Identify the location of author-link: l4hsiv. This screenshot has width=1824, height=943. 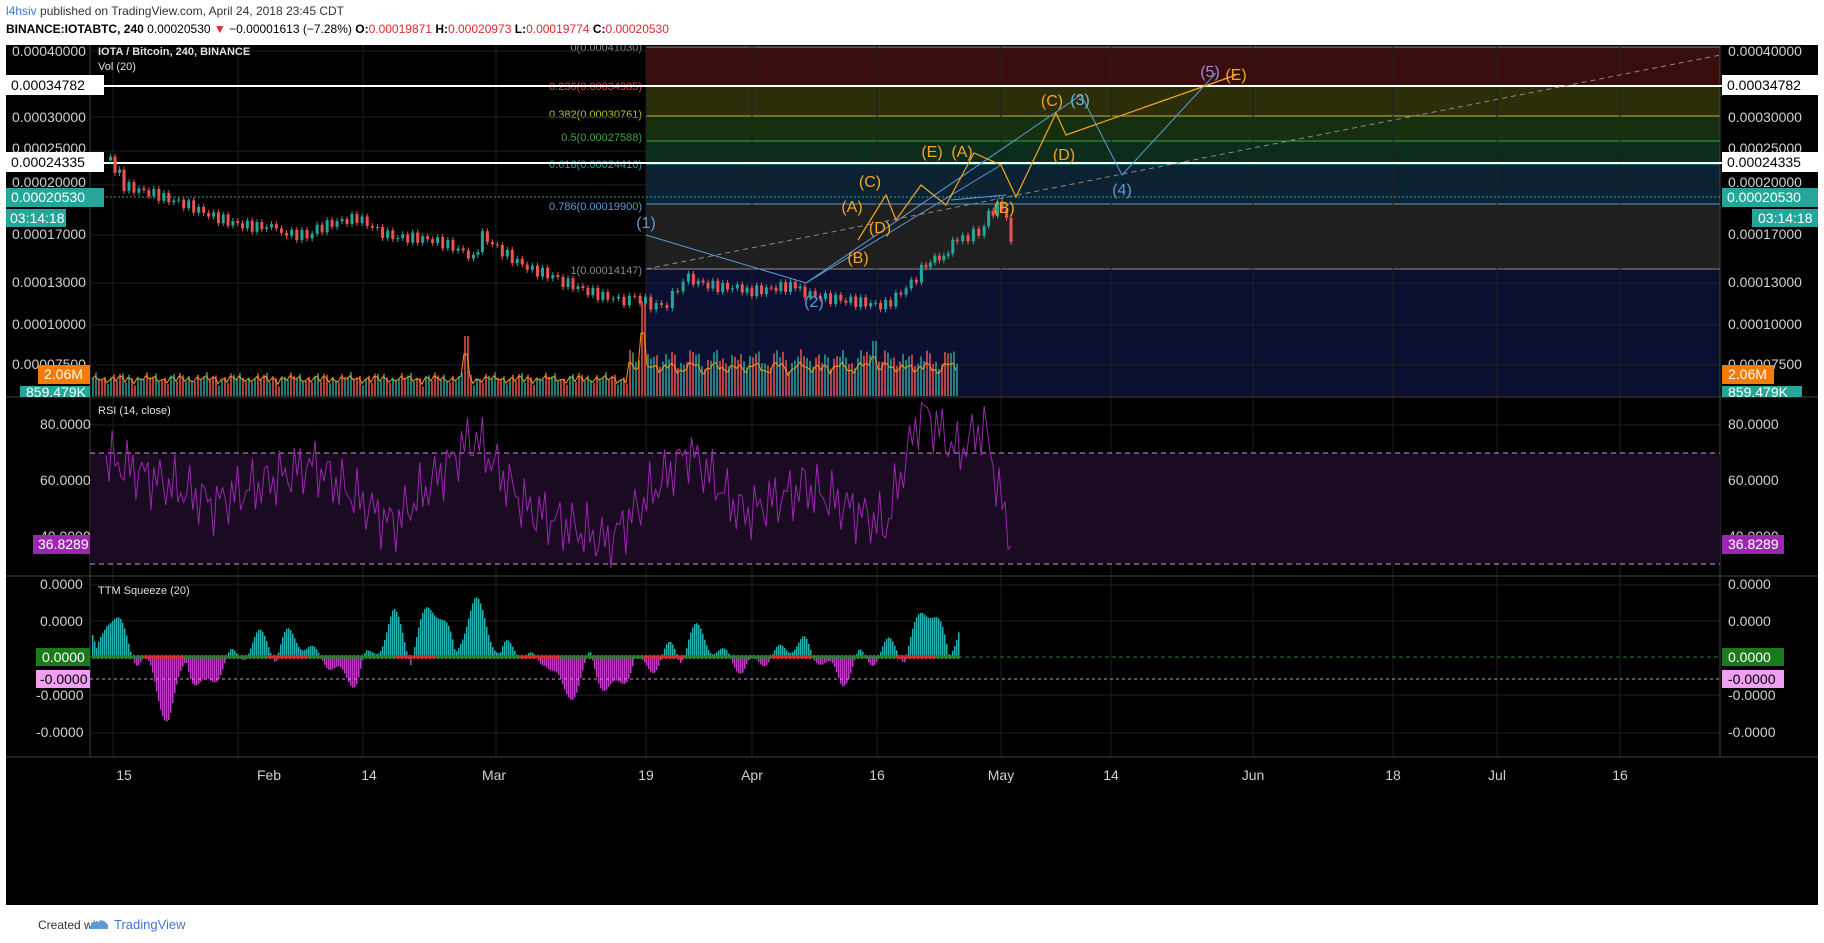
(21, 11).